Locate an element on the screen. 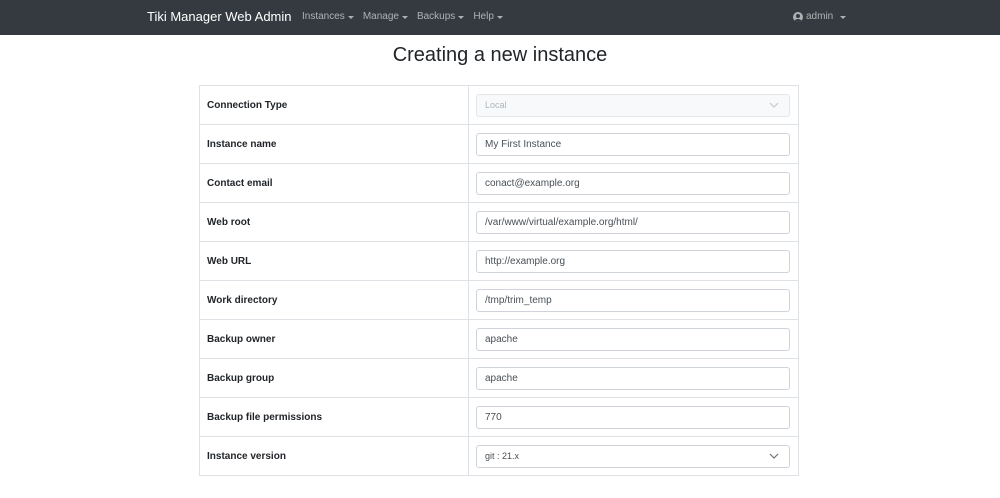  form-row-contact-email: Contact email is located at coordinates (499, 183).